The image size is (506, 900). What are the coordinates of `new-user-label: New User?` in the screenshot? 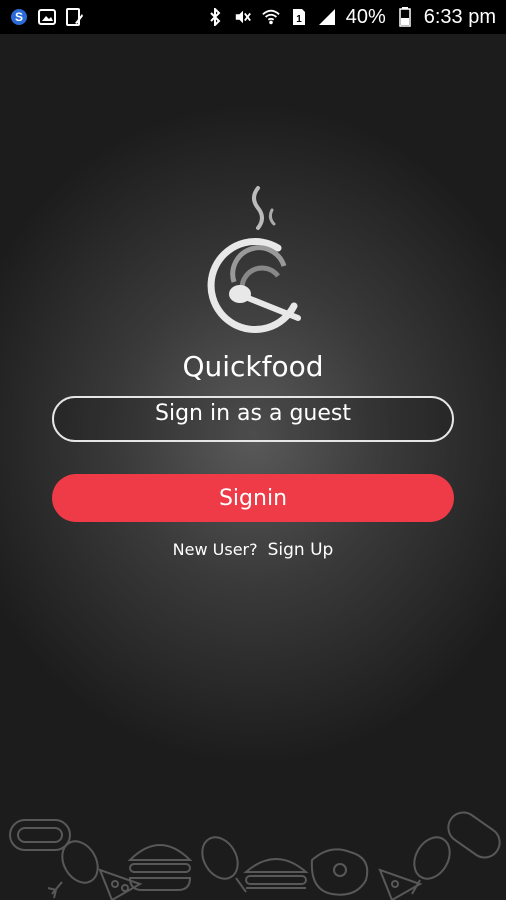 It's located at (215, 549).